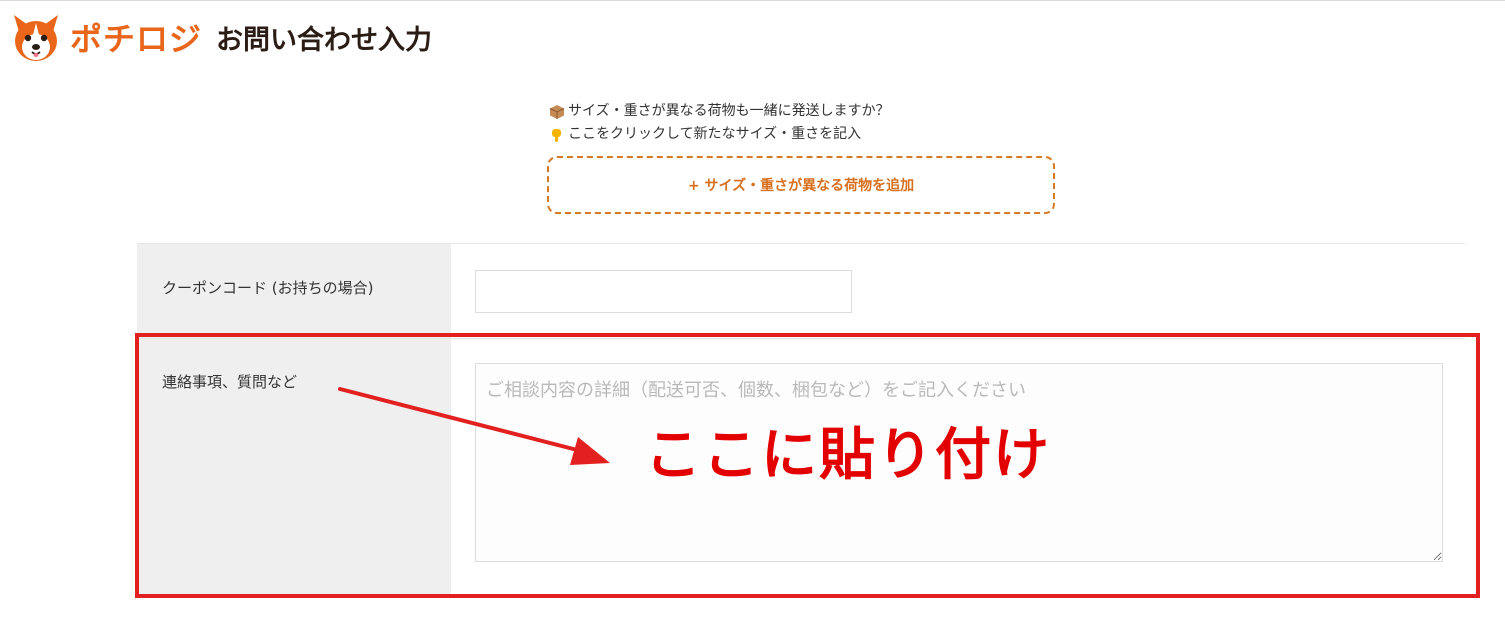 This screenshot has width=1505, height=617. I want to click on info-line-instruction: ここをクリックして新たなサイズ・重さを記入, so click(719, 134).